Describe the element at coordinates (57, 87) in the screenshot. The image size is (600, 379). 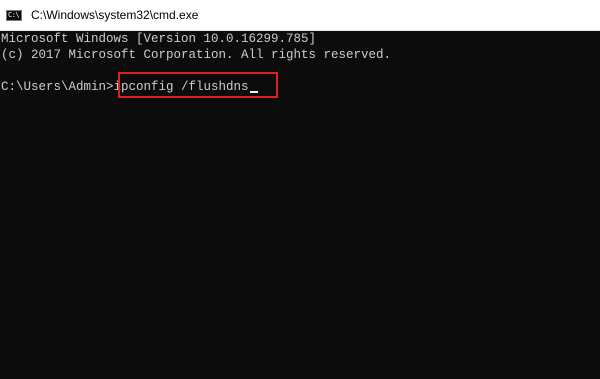
I see `prompt: C:\Users\Admin>` at that location.